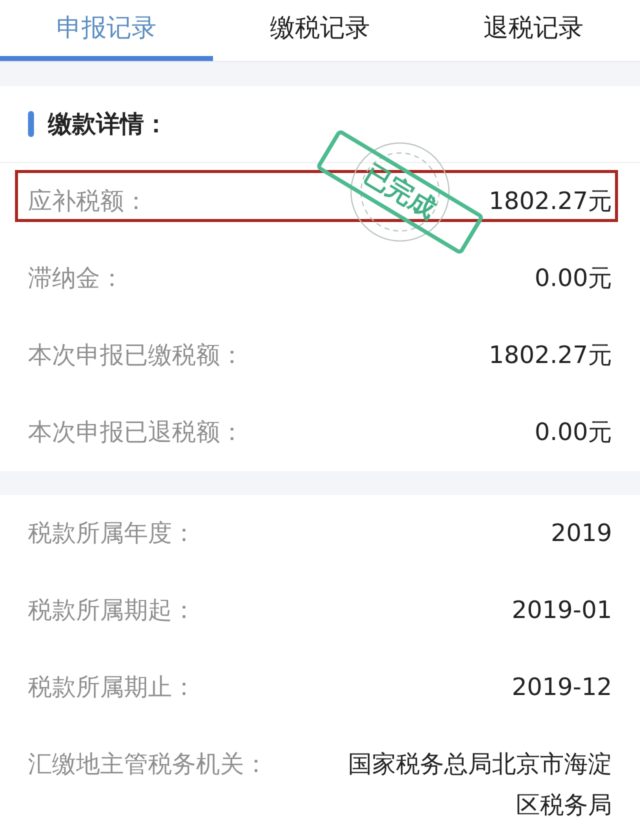 This screenshot has height=839, width=640. I want to click on field-label: 税款所属年度：, so click(112, 533).